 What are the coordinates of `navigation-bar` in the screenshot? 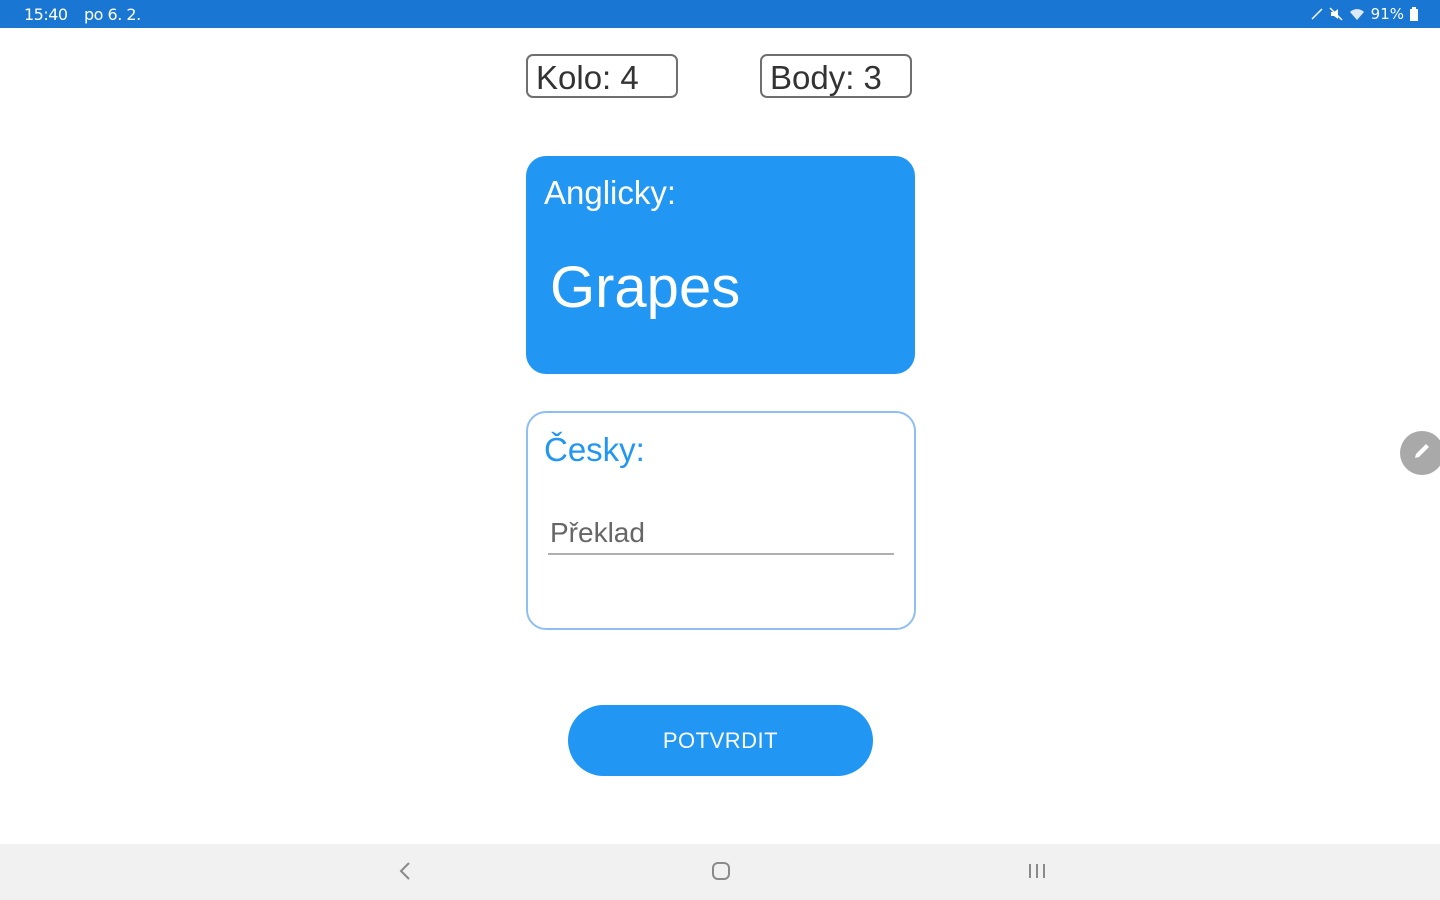 It's located at (720, 872).